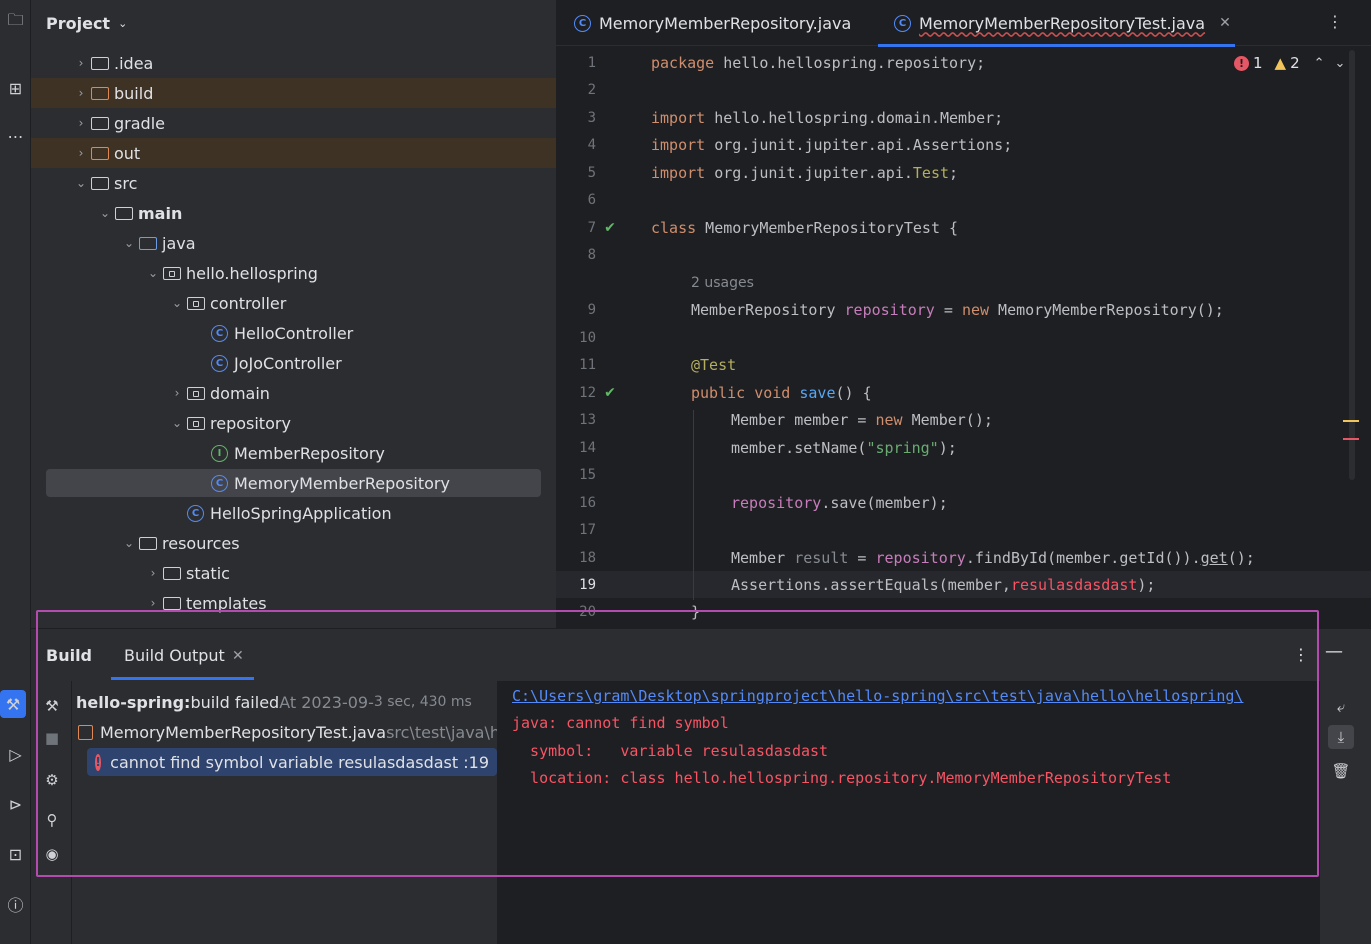 The width and height of the screenshot is (1371, 944). Describe the element at coordinates (1334, 651) in the screenshot. I see `minimize-icon: —` at that location.